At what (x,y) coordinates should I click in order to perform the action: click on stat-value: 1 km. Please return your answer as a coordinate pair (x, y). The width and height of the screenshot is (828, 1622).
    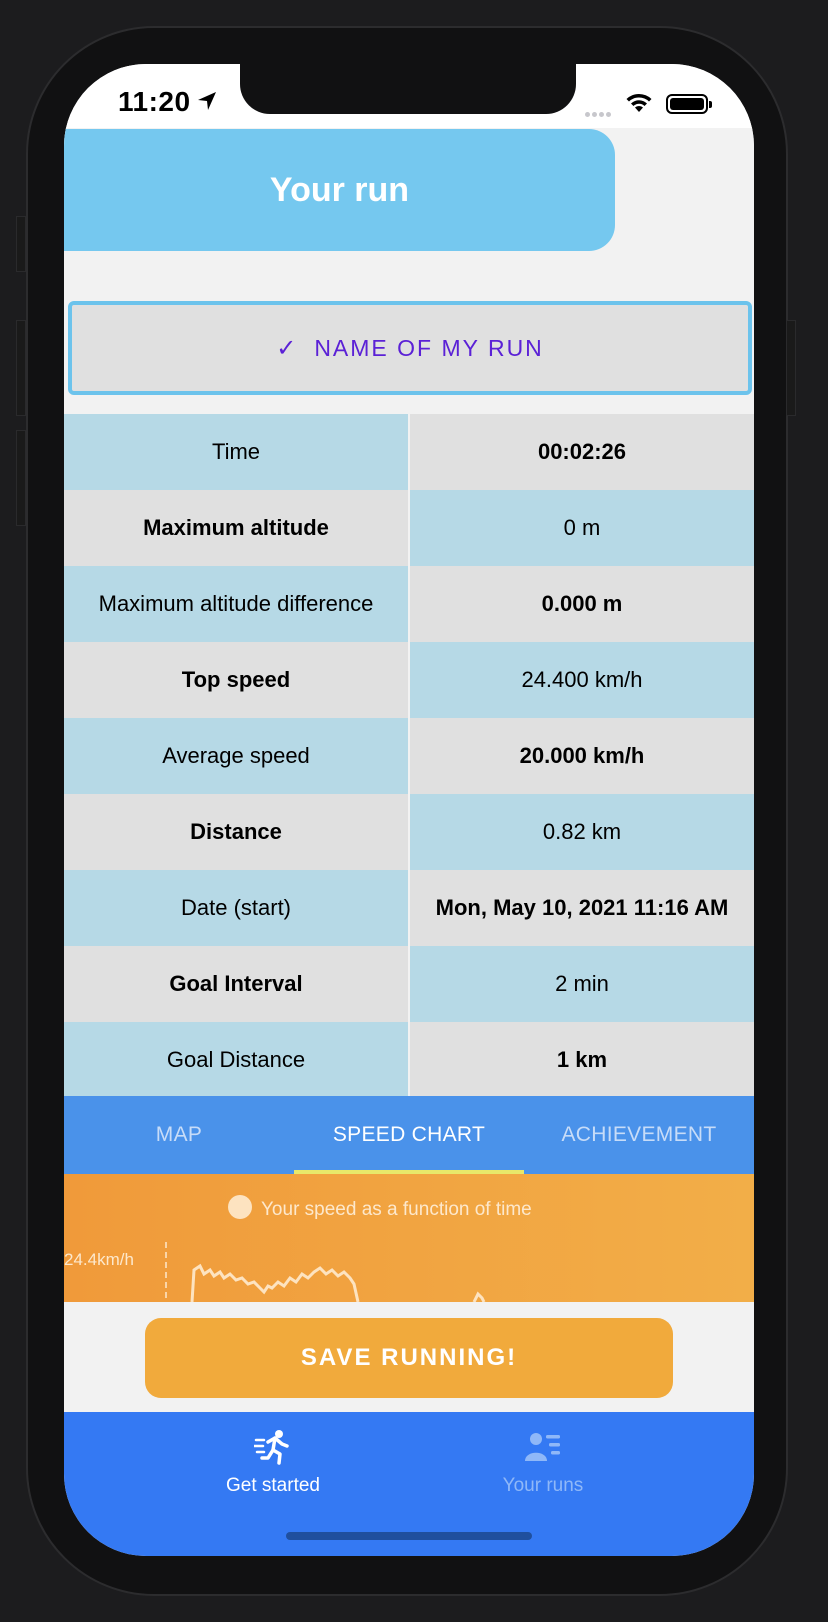
    Looking at the image, I should click on (581, 1060).